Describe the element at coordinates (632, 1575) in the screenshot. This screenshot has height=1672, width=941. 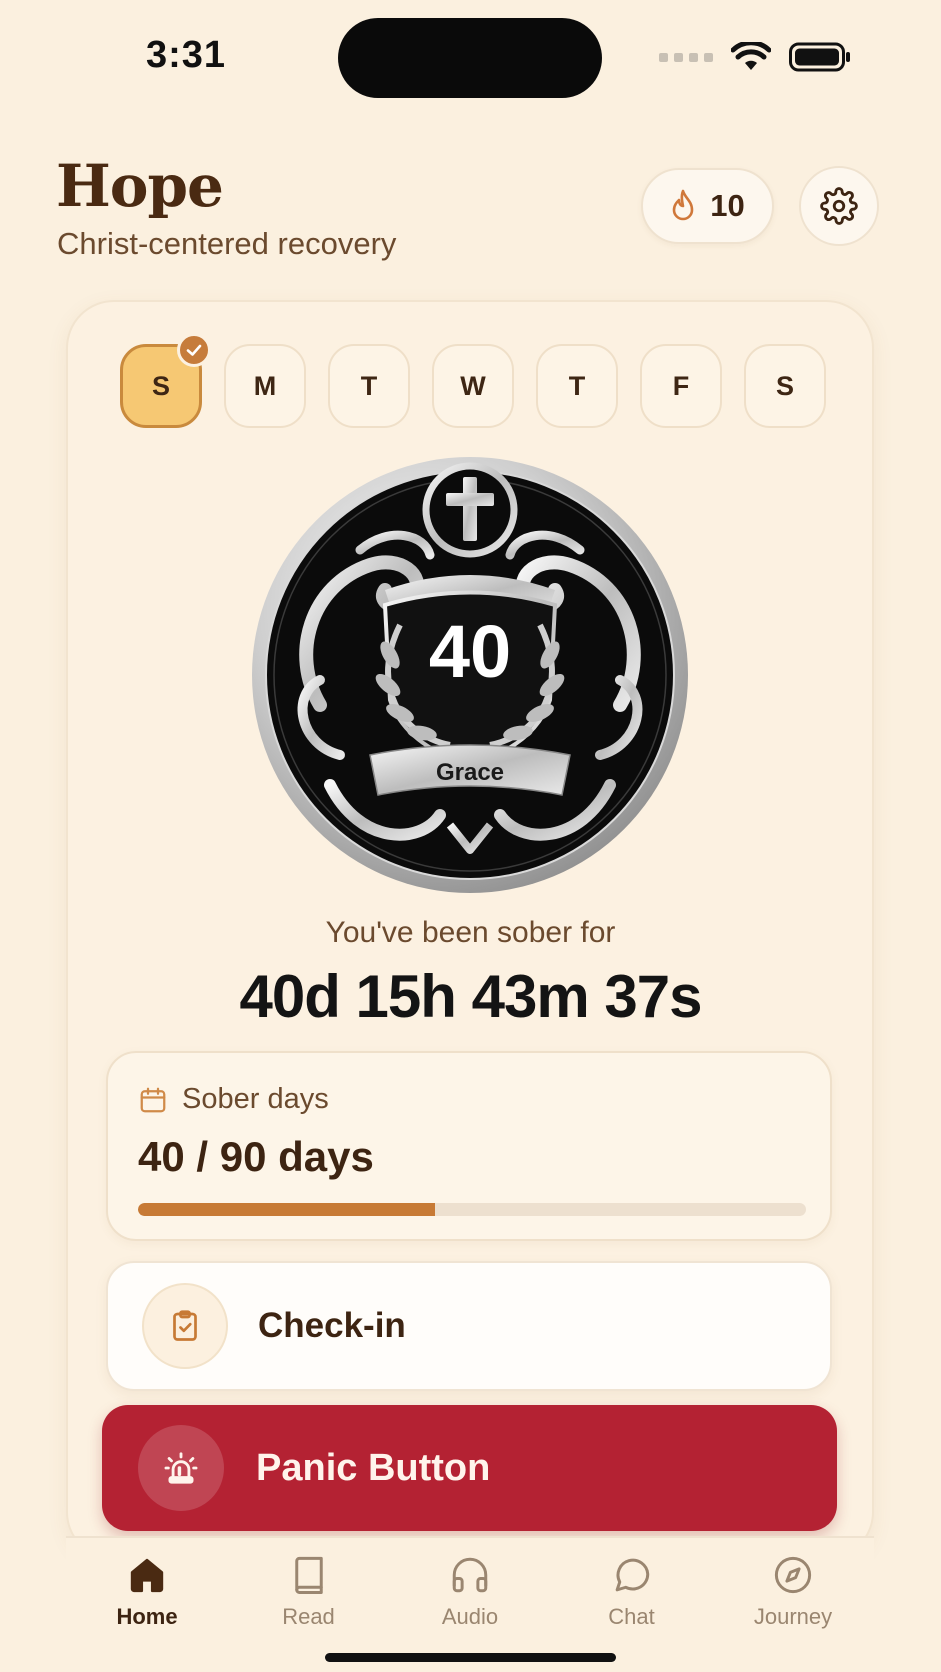
I see `chat-bubble-icon` at that location.